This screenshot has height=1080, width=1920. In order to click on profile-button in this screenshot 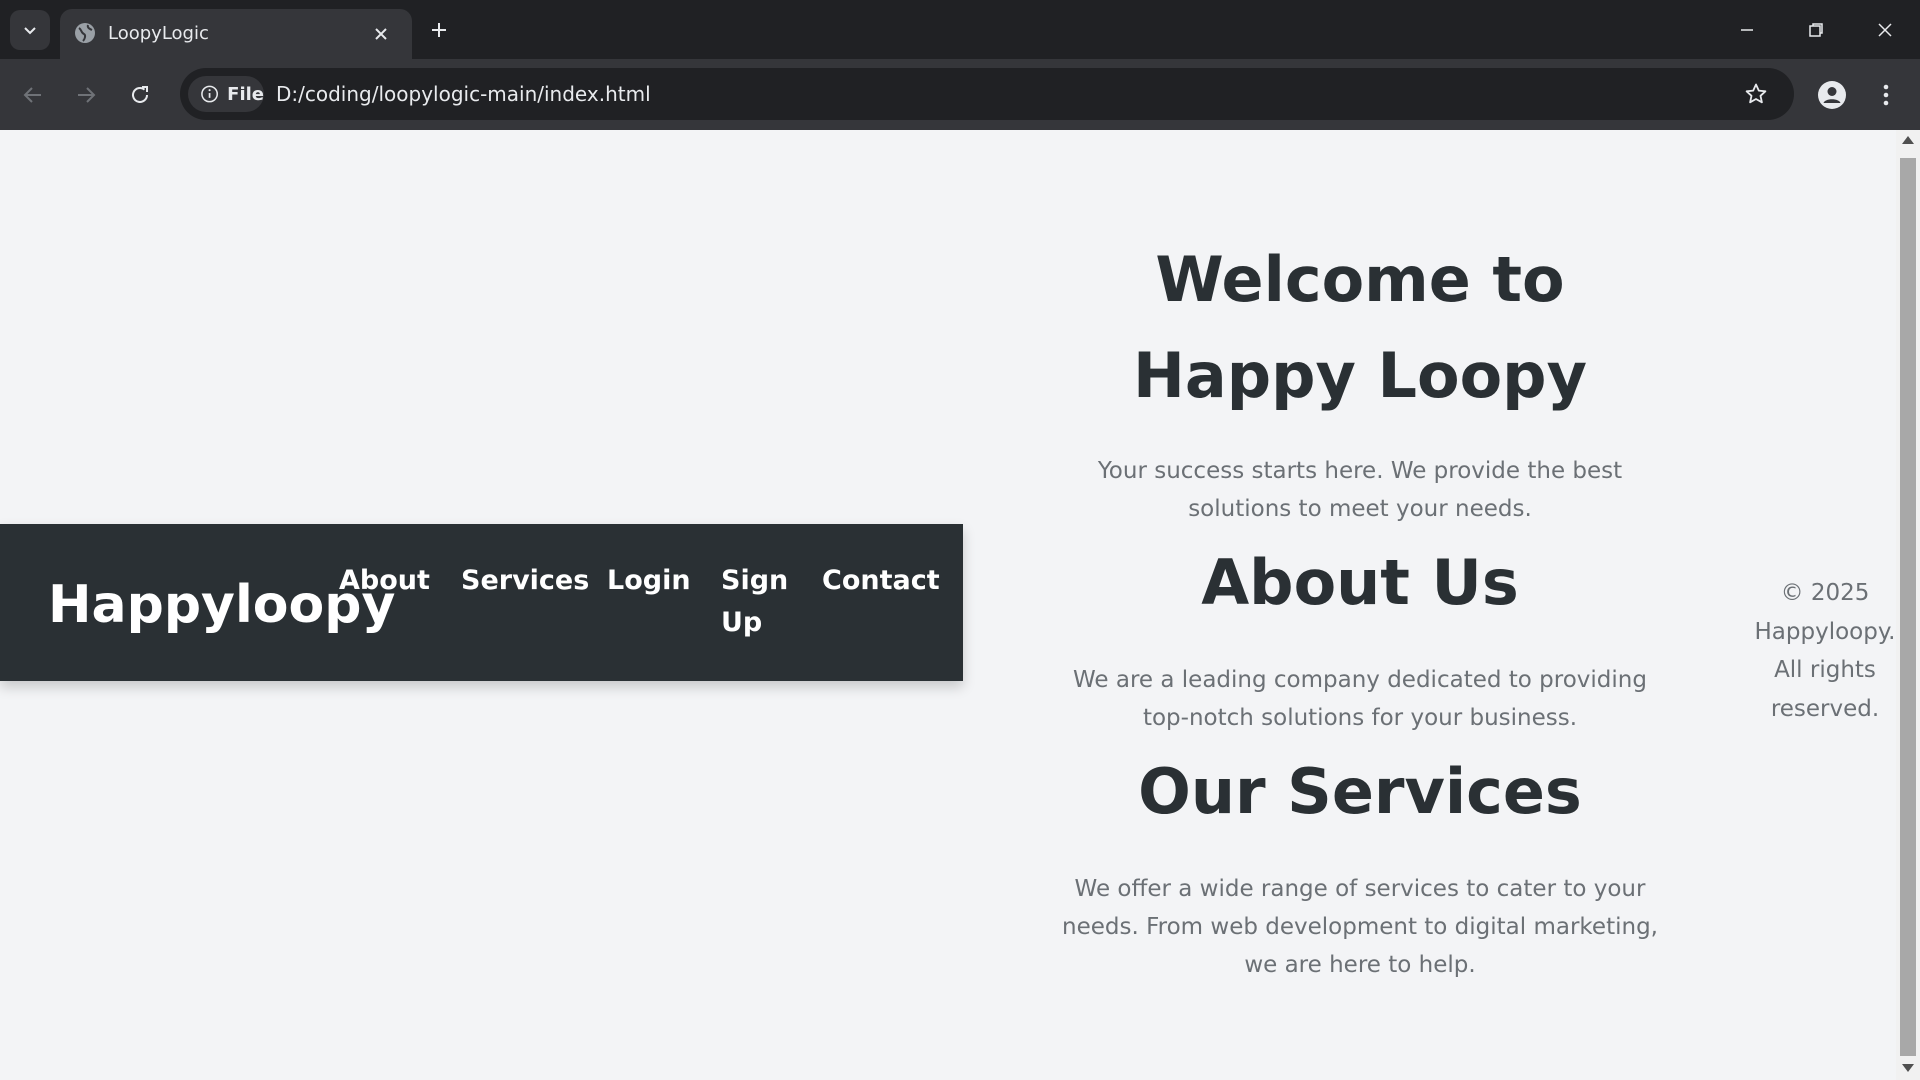, I will do `click(1832, 95)`.